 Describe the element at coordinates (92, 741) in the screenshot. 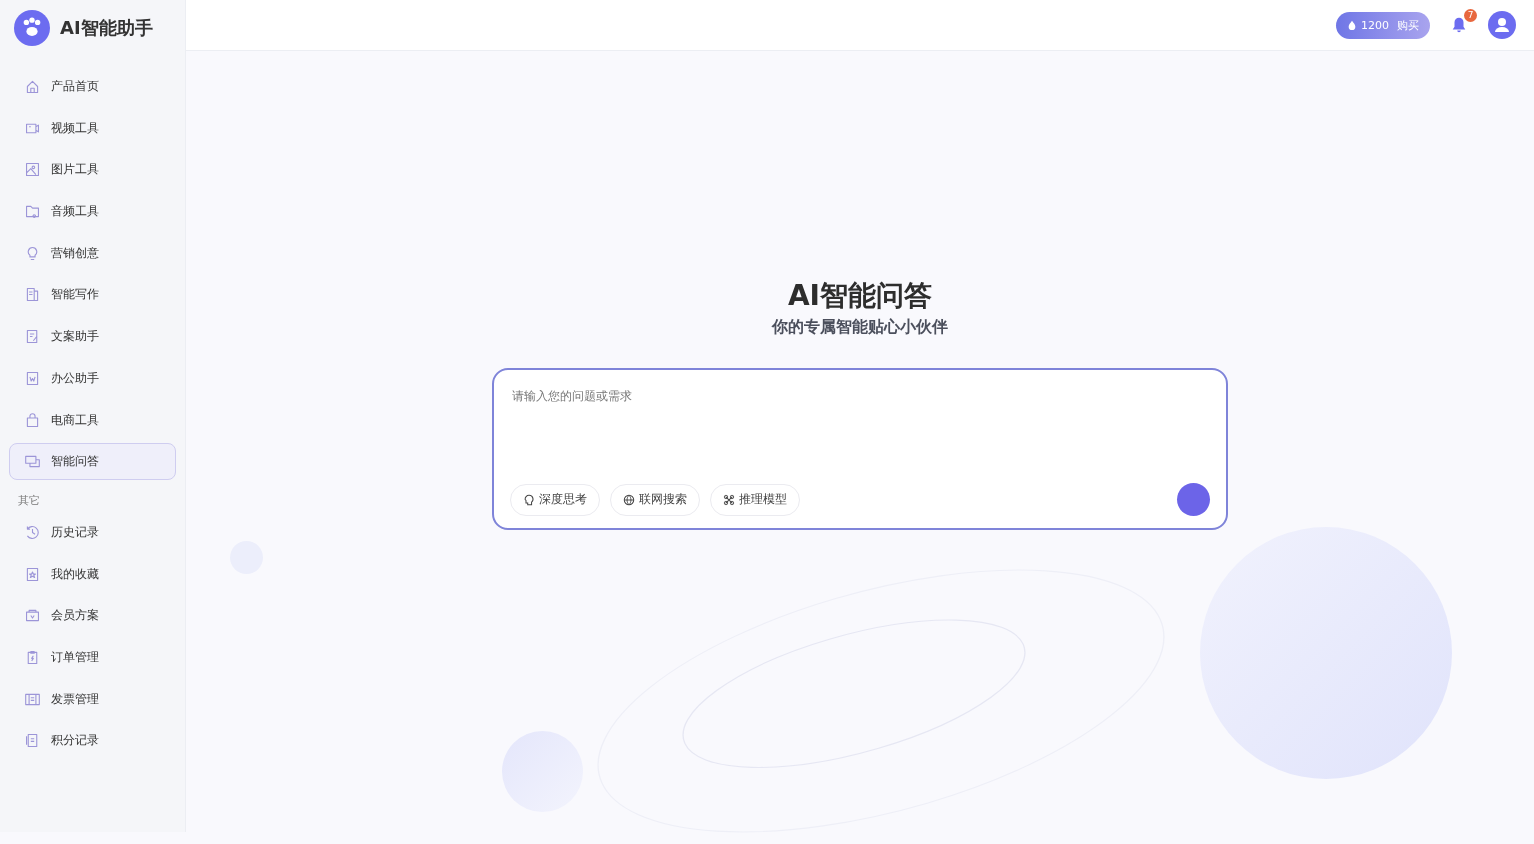

I see `sidebar-item: 积分记录` at that location.